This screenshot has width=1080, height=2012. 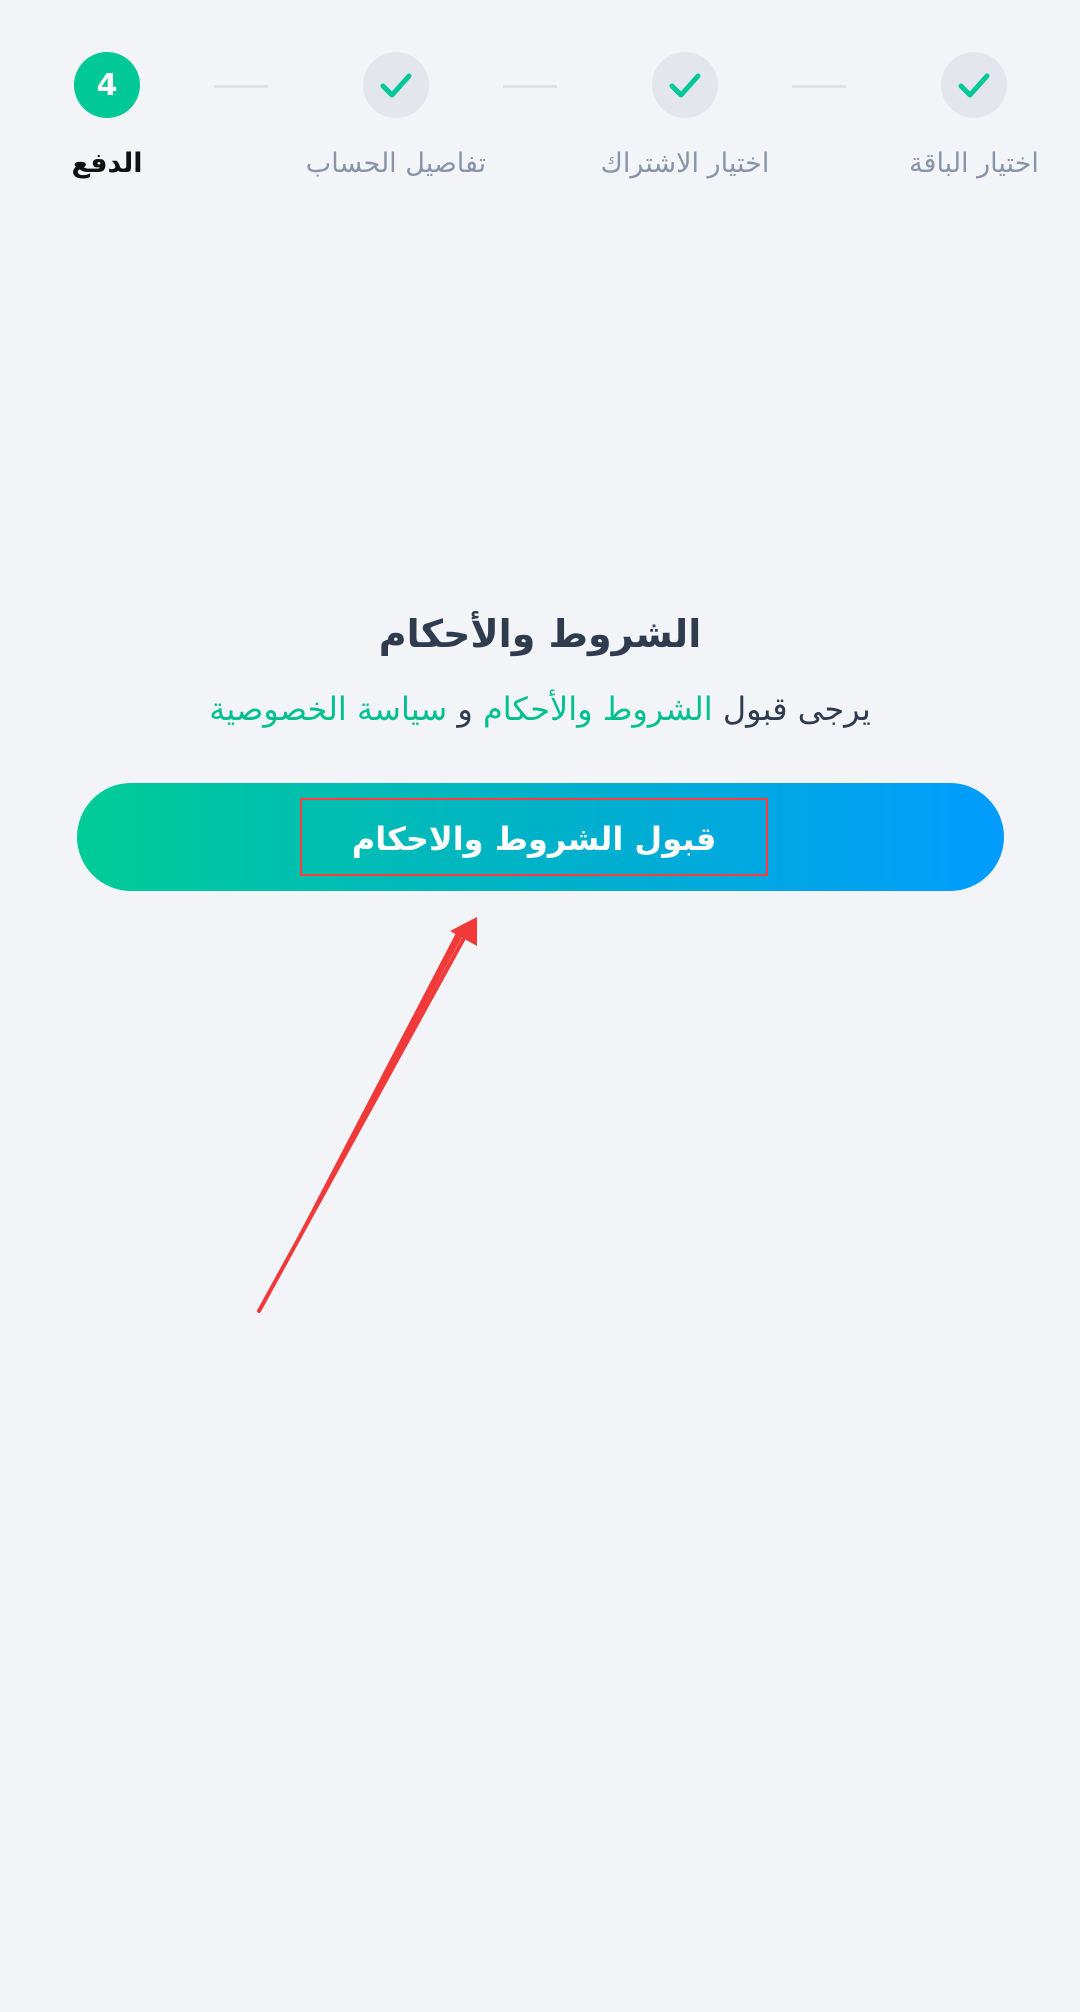 What do you see at coordinates (974, 163) in the screenshot?
I see `step-label: اختيار الباقة` at bounding box center [974, 163].